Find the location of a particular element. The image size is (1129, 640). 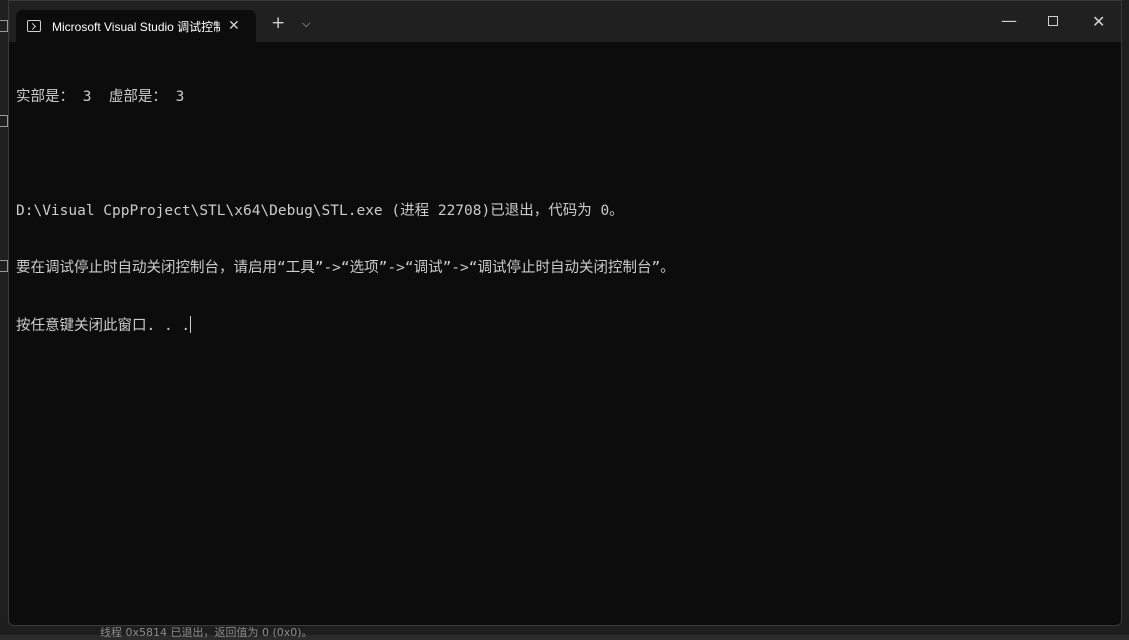

tab-title: Microsoft Visual Studio 调试控制台 is located at coordinates (136, 26).